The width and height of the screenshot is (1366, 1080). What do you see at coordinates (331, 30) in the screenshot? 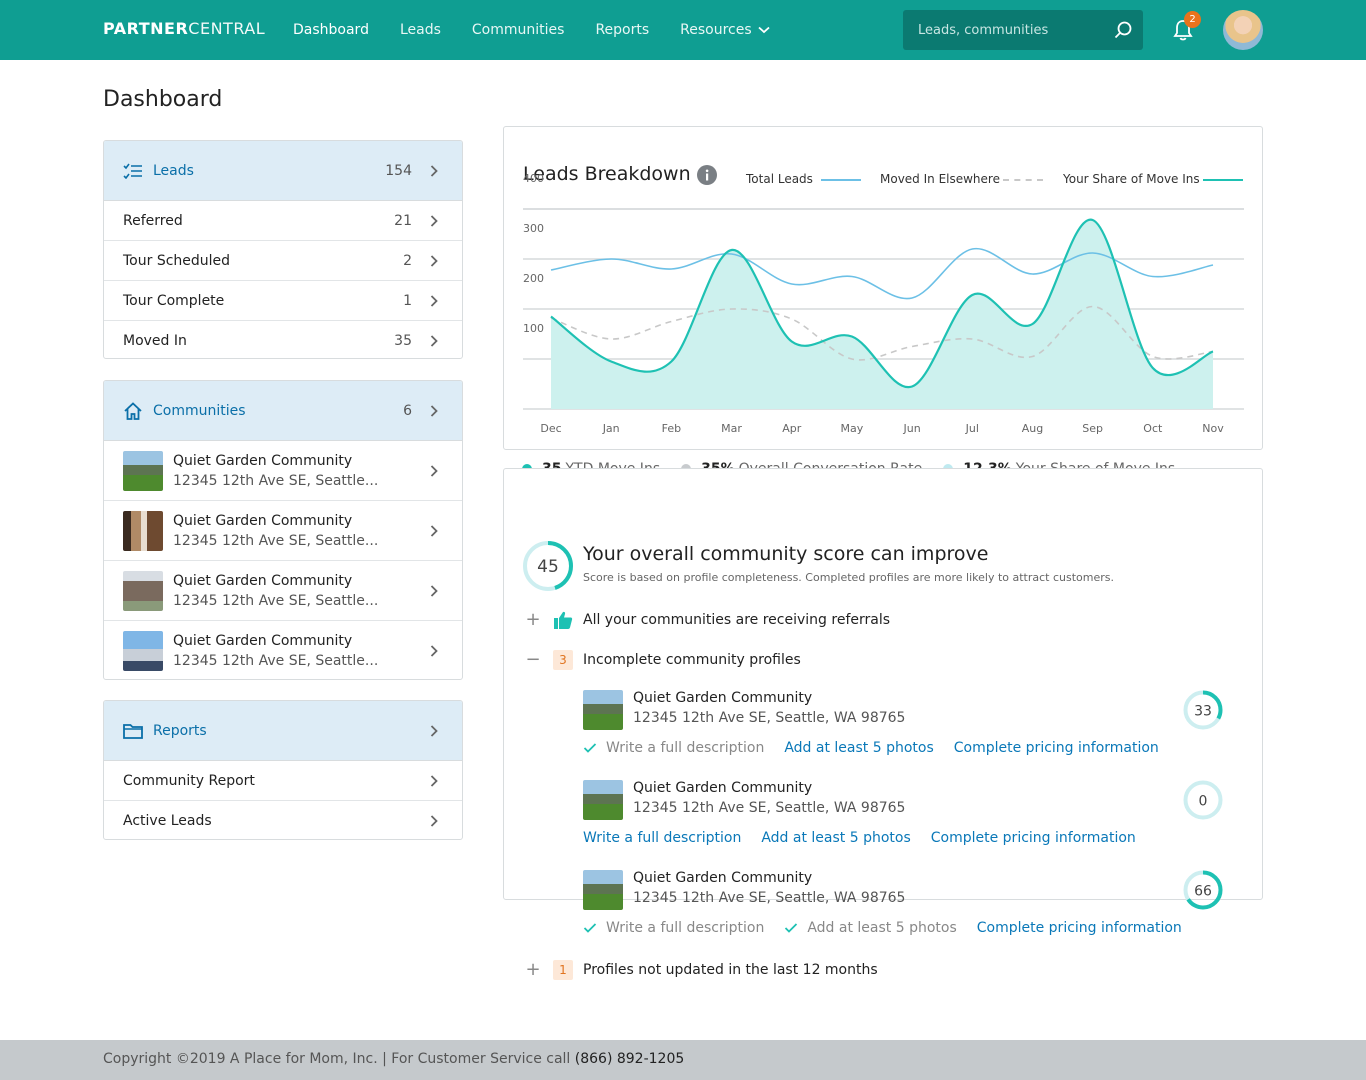
I see `nav-dashboard: Dashboard` at bounding box center [331, 30].